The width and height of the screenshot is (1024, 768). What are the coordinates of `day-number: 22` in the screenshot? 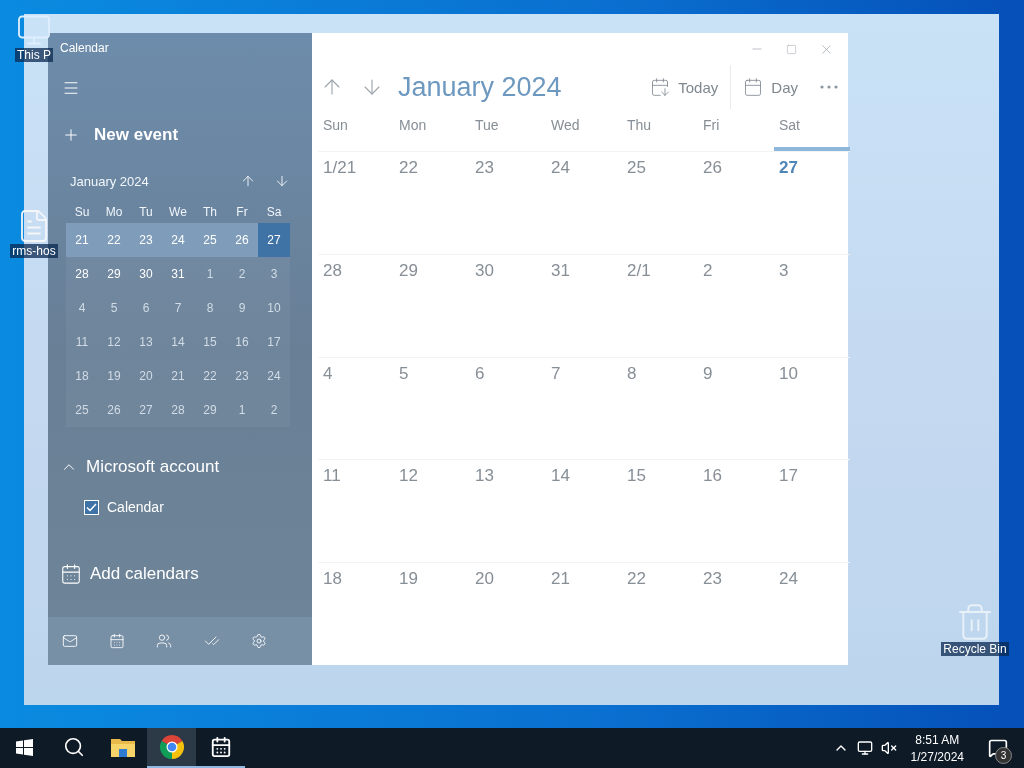 It's located at (408, 168).